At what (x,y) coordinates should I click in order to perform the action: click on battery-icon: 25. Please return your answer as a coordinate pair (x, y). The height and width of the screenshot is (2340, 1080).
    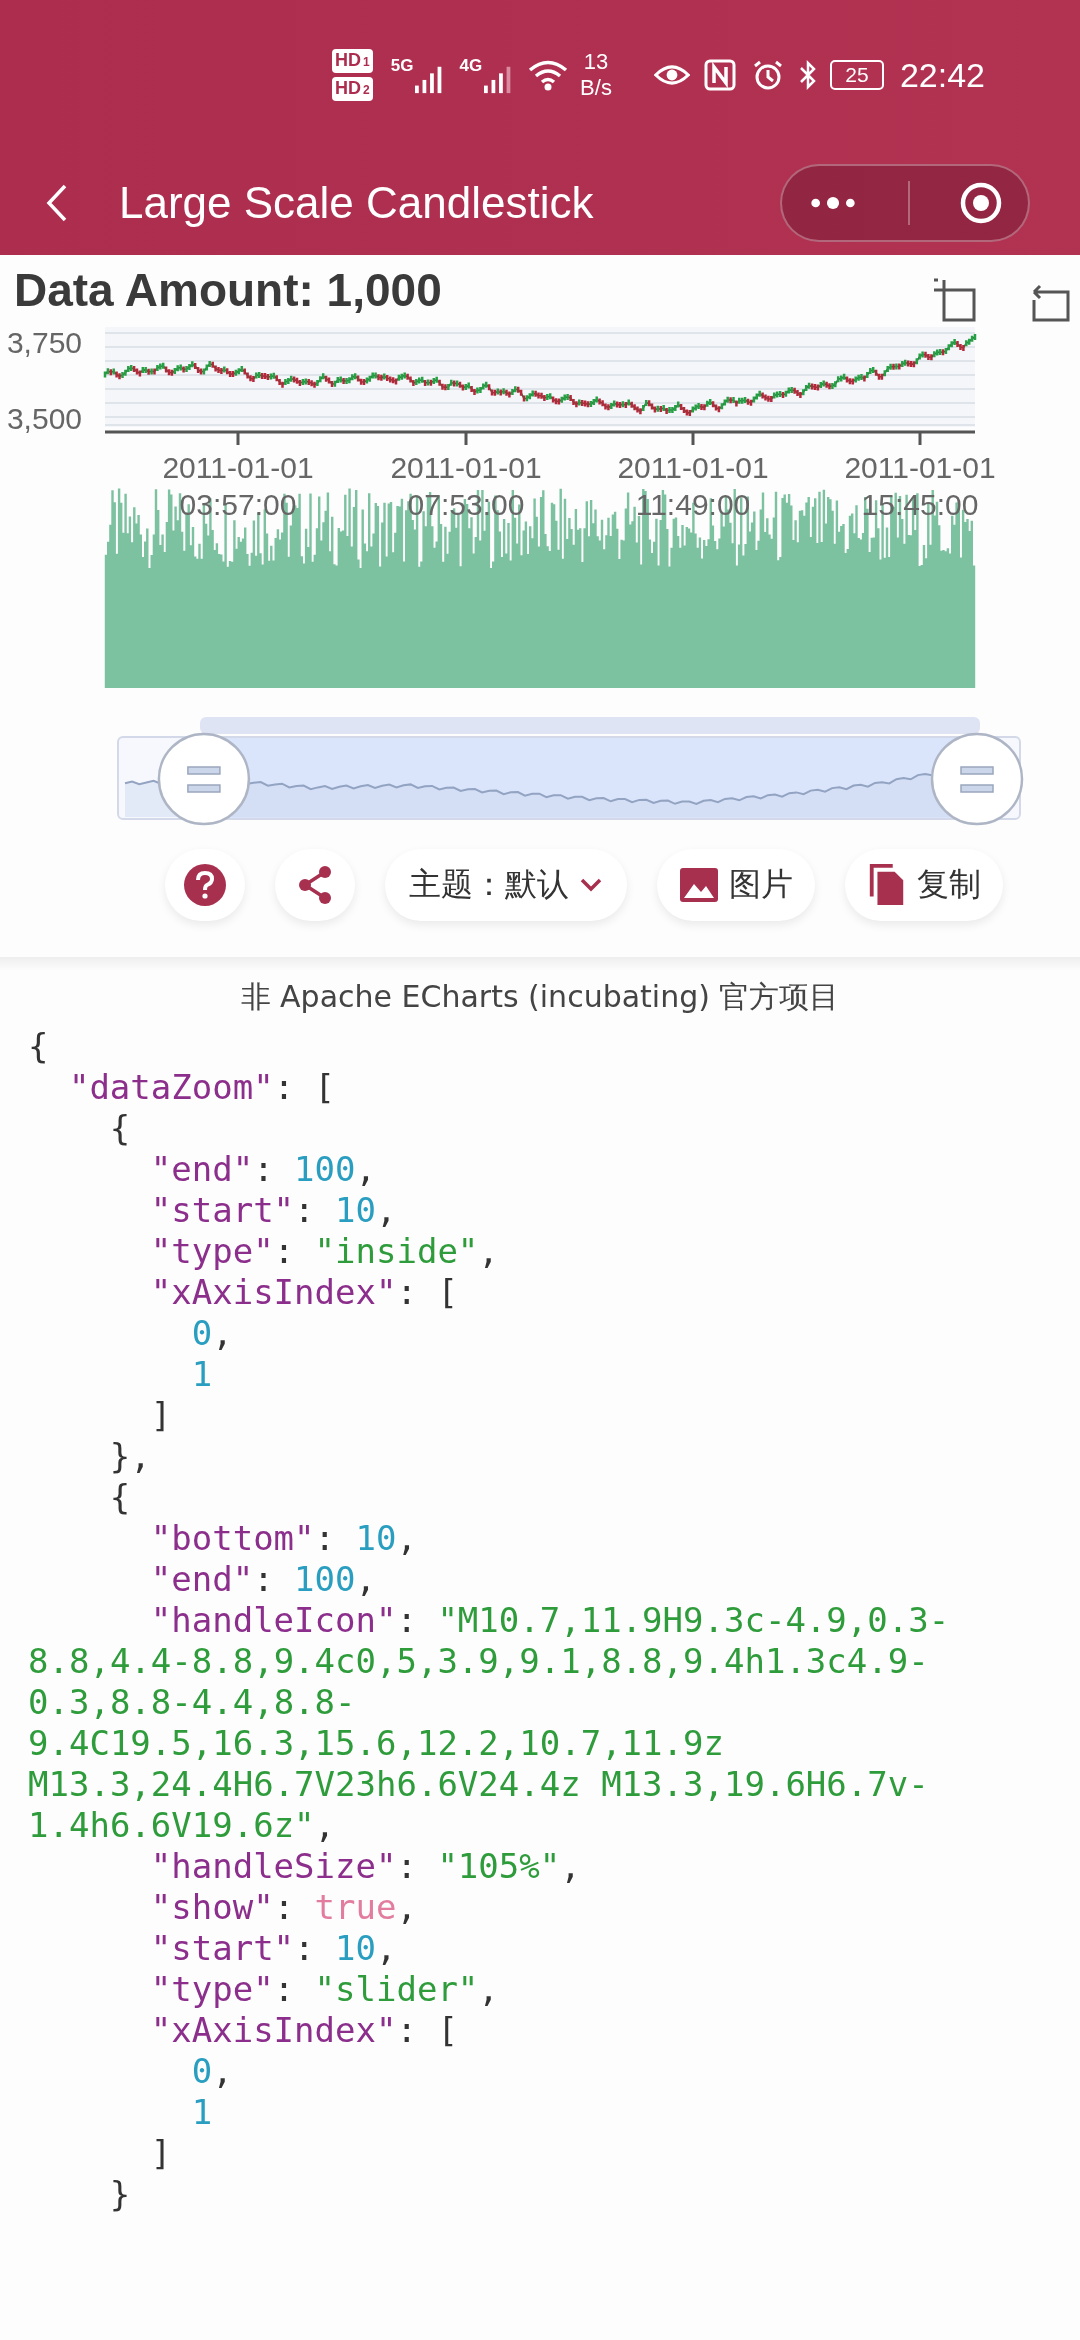
    Looking at the image, I should click on (856, 75).